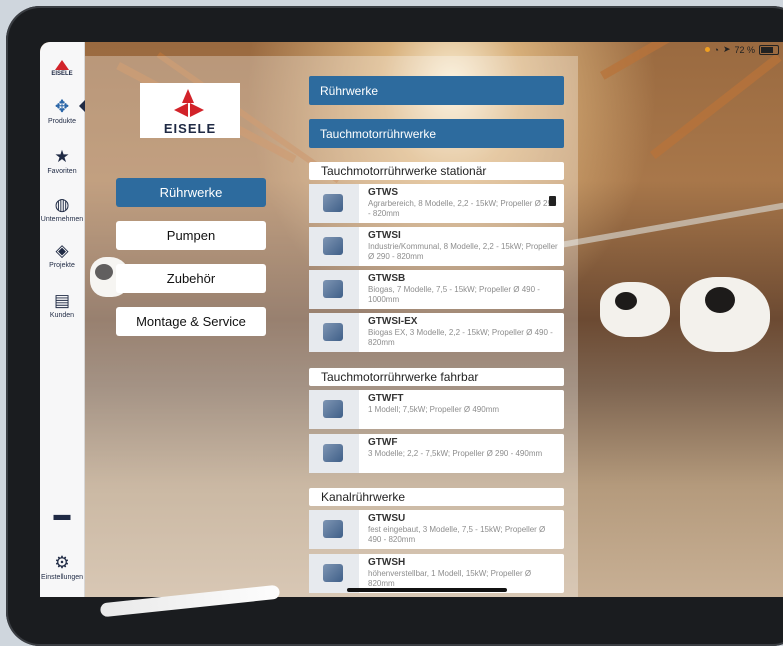 This screenshot has width=783, height=646. Describe the element at coordinates (436, 133) in the screenshot. I see `list-header-tauchmotor: Tauchmotorrührwerke` at that location.